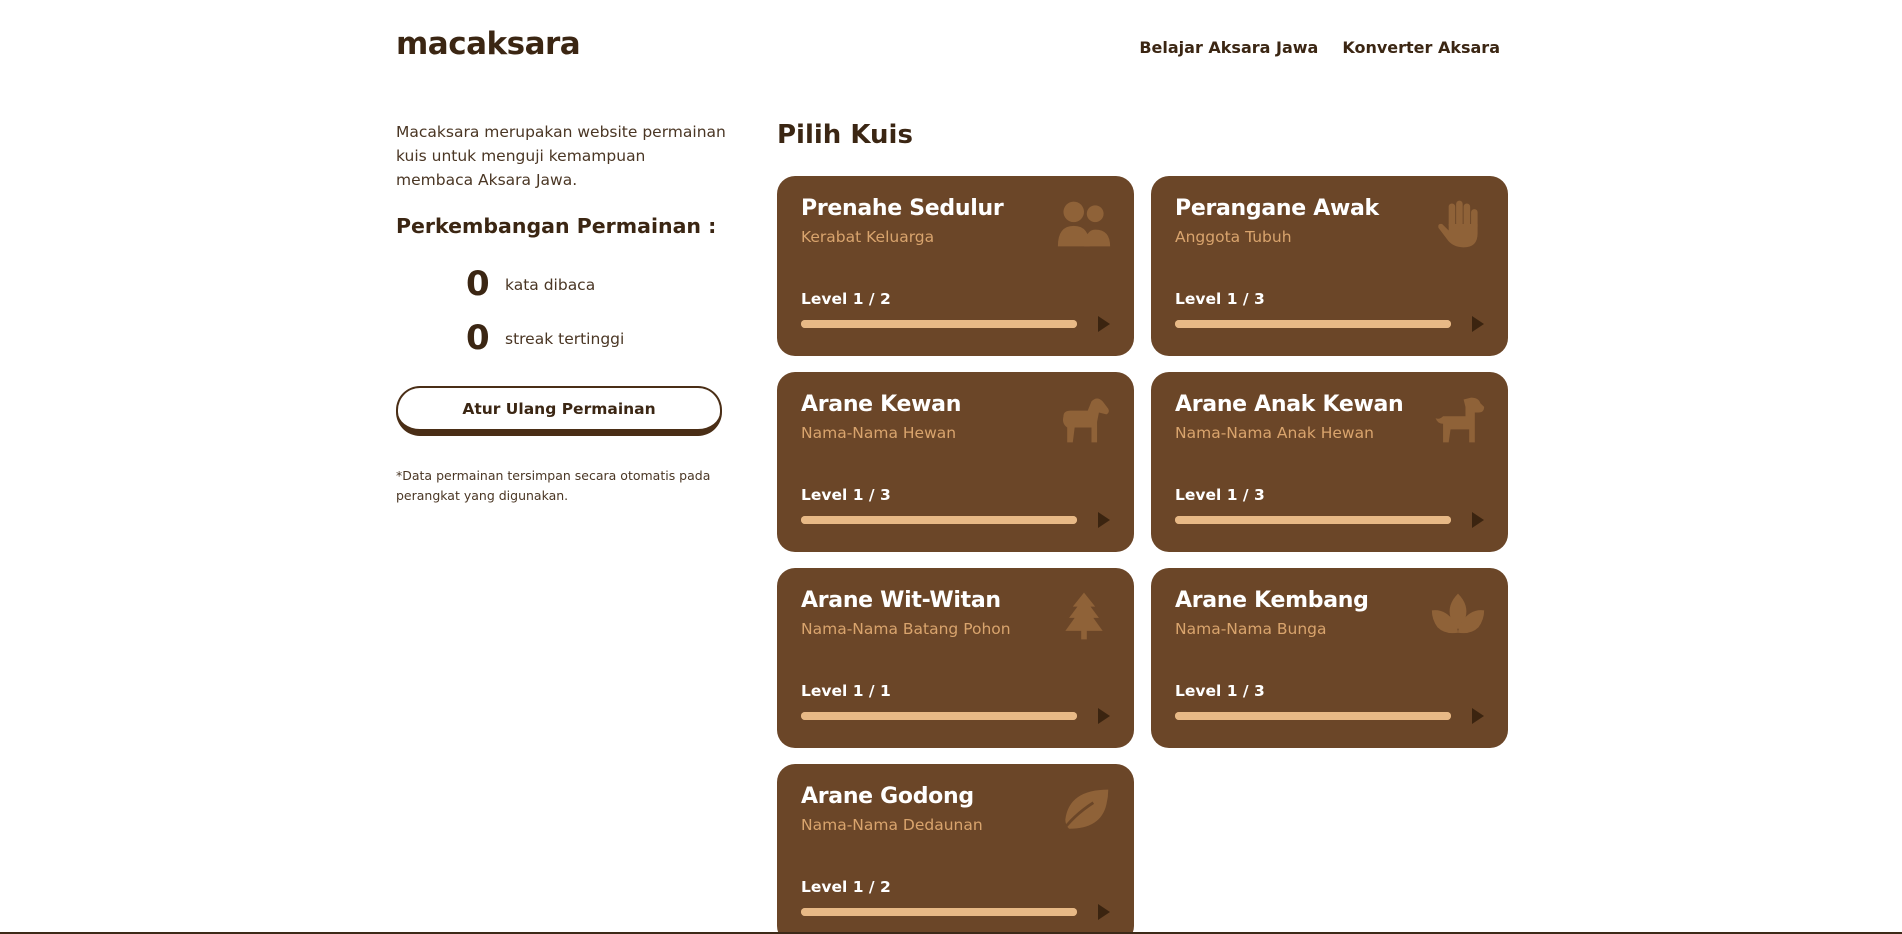 The width and height of the screenshot is (1902, 934). I want to click on quiz-card-subtitle: Nama-Nama Anak Hewan, so click(1274, 433).